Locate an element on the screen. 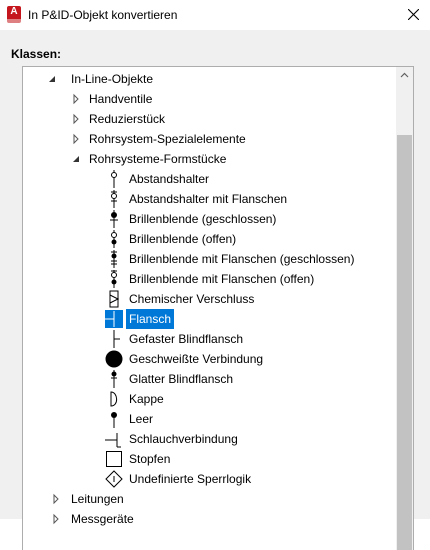 This screenshot has height=550, width=430. tree-item-label: Abstandshalter mit Flanschen is located at coordinates (208, 199).